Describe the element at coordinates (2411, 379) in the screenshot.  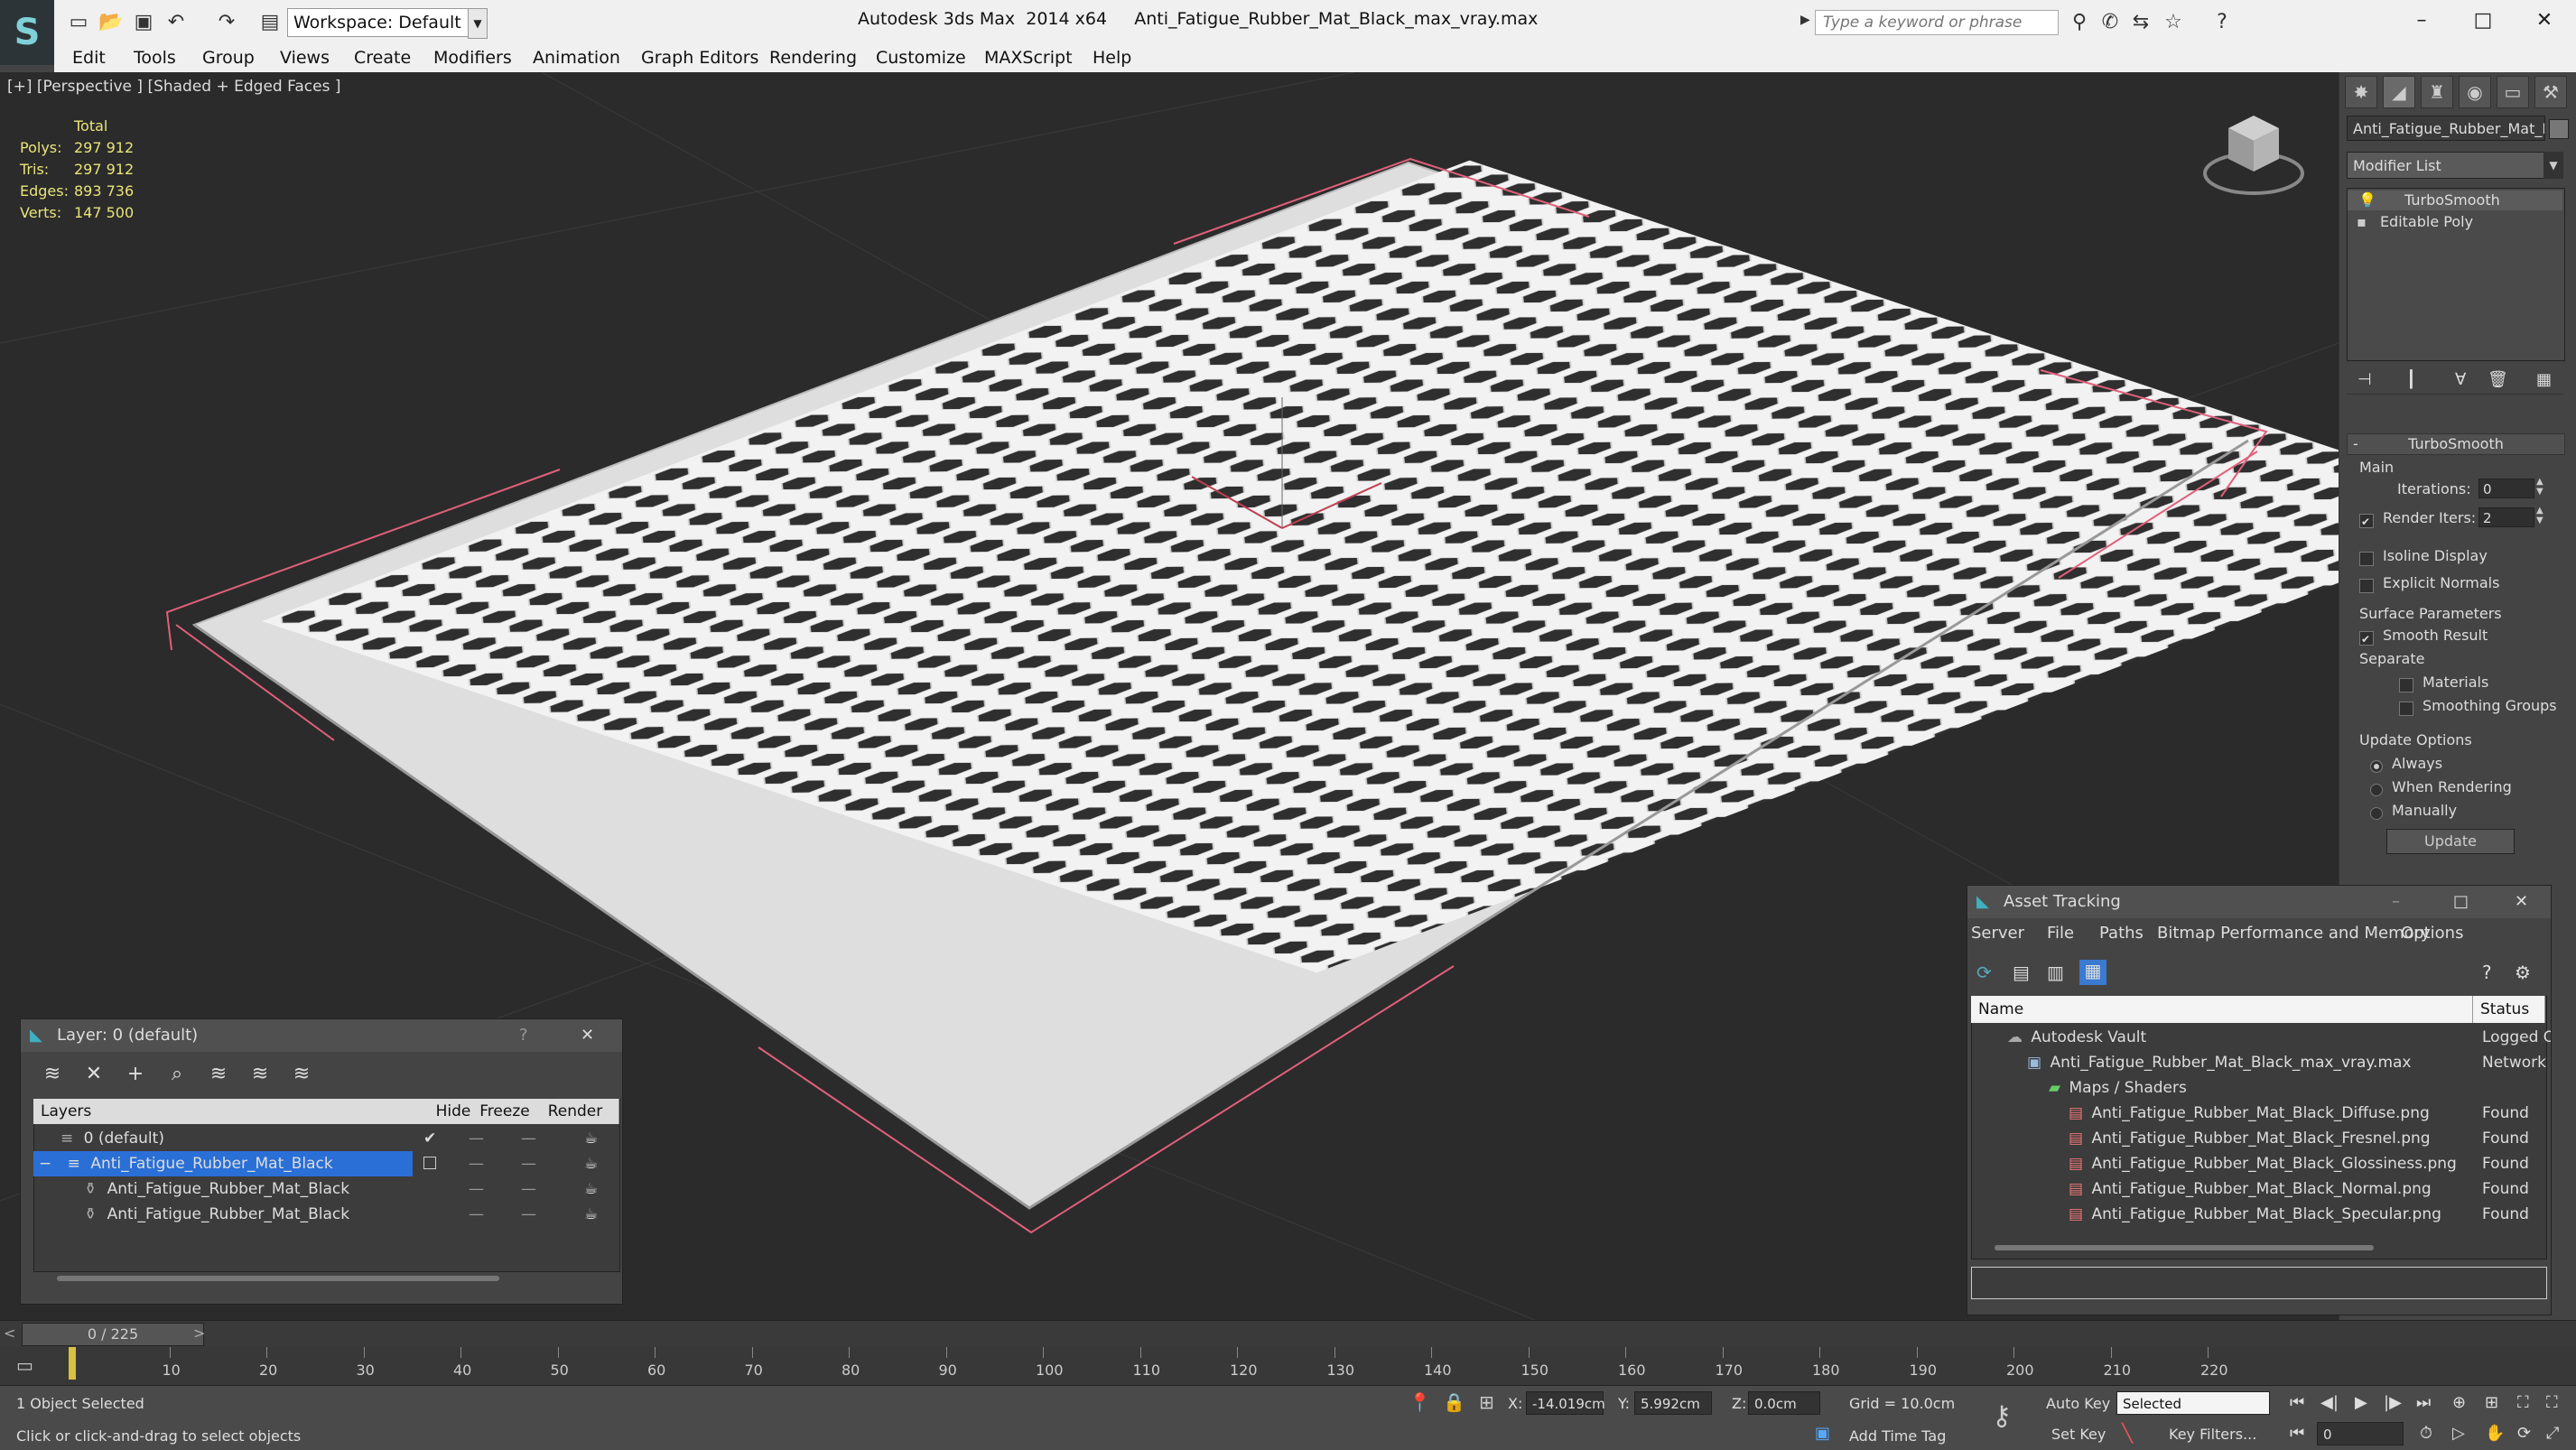
I see `show-end-result-icon: ┃` at that location.